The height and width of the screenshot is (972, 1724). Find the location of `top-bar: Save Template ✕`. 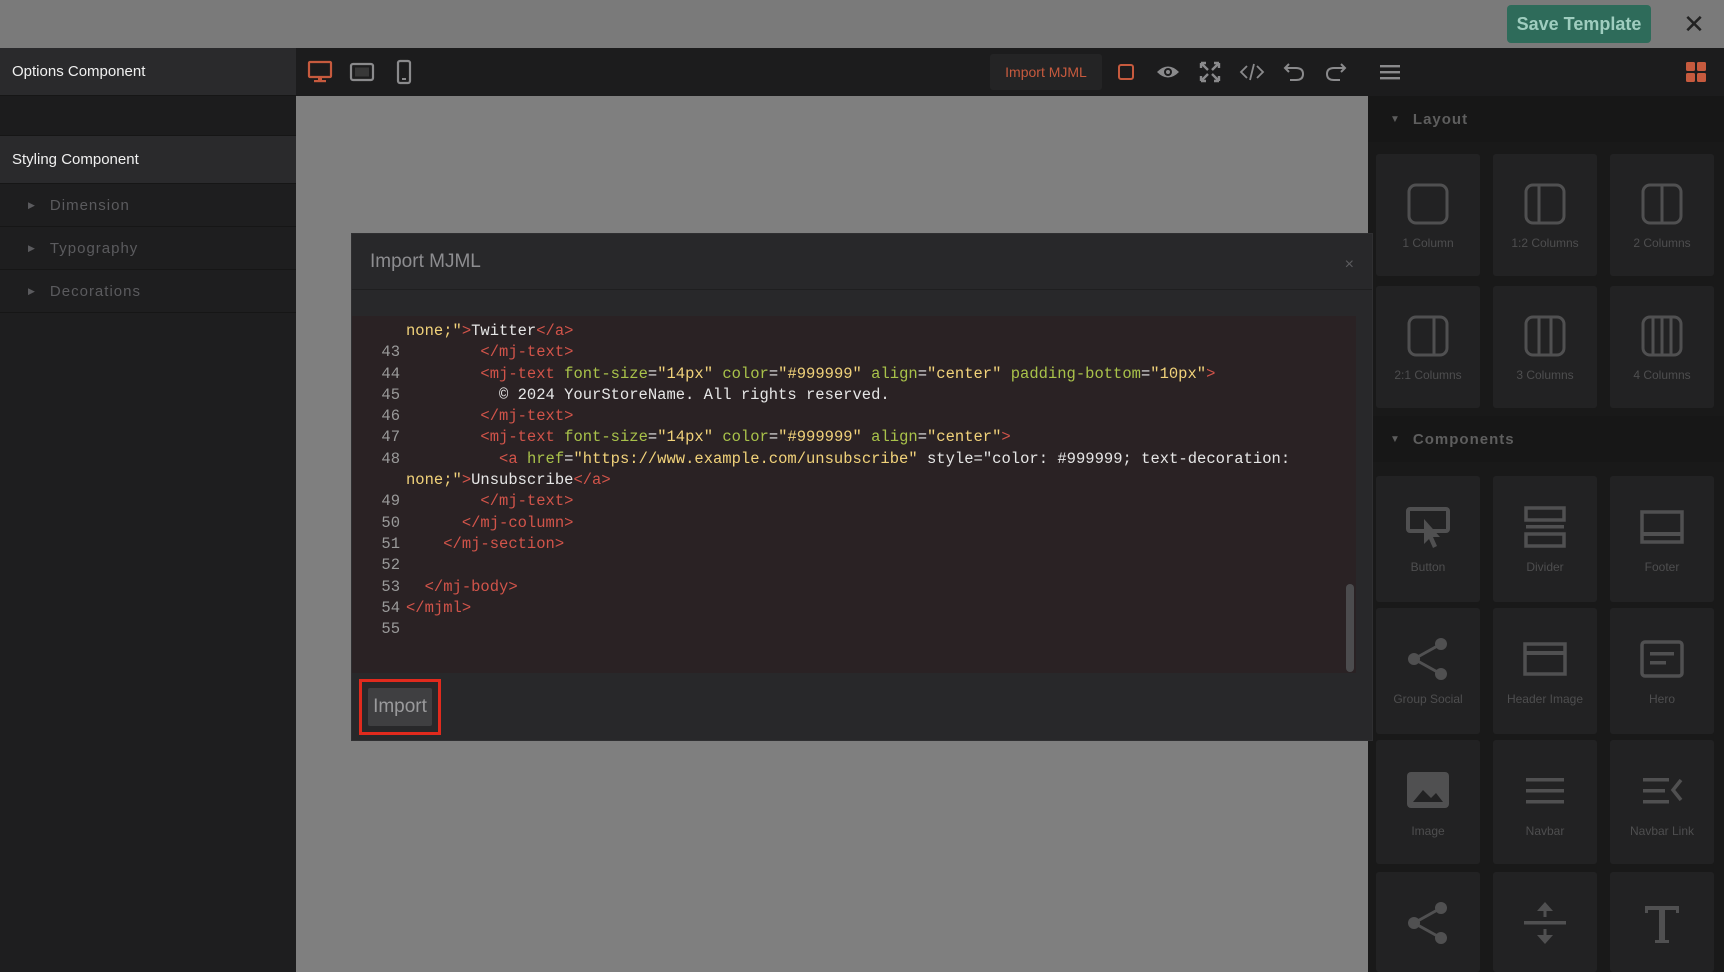

top-bar: Save Template ✕ is located at coordinates (862, 24).